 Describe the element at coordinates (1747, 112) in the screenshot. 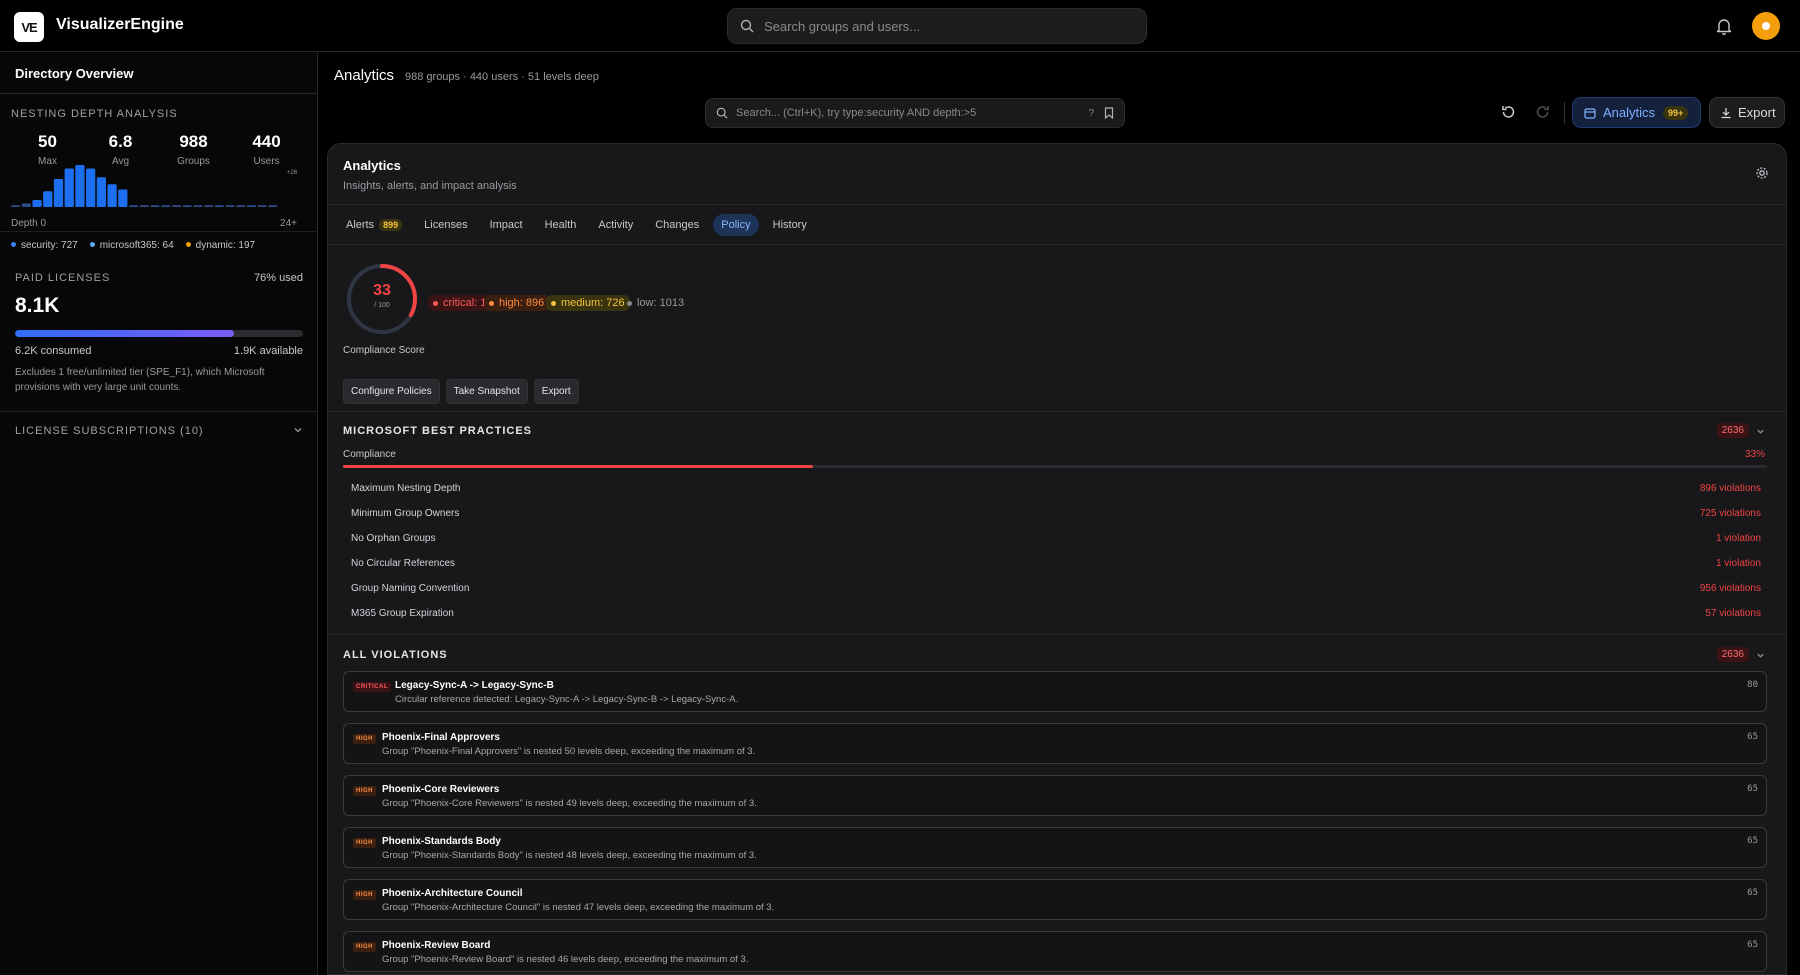

I see `export-button: Export` at that location.